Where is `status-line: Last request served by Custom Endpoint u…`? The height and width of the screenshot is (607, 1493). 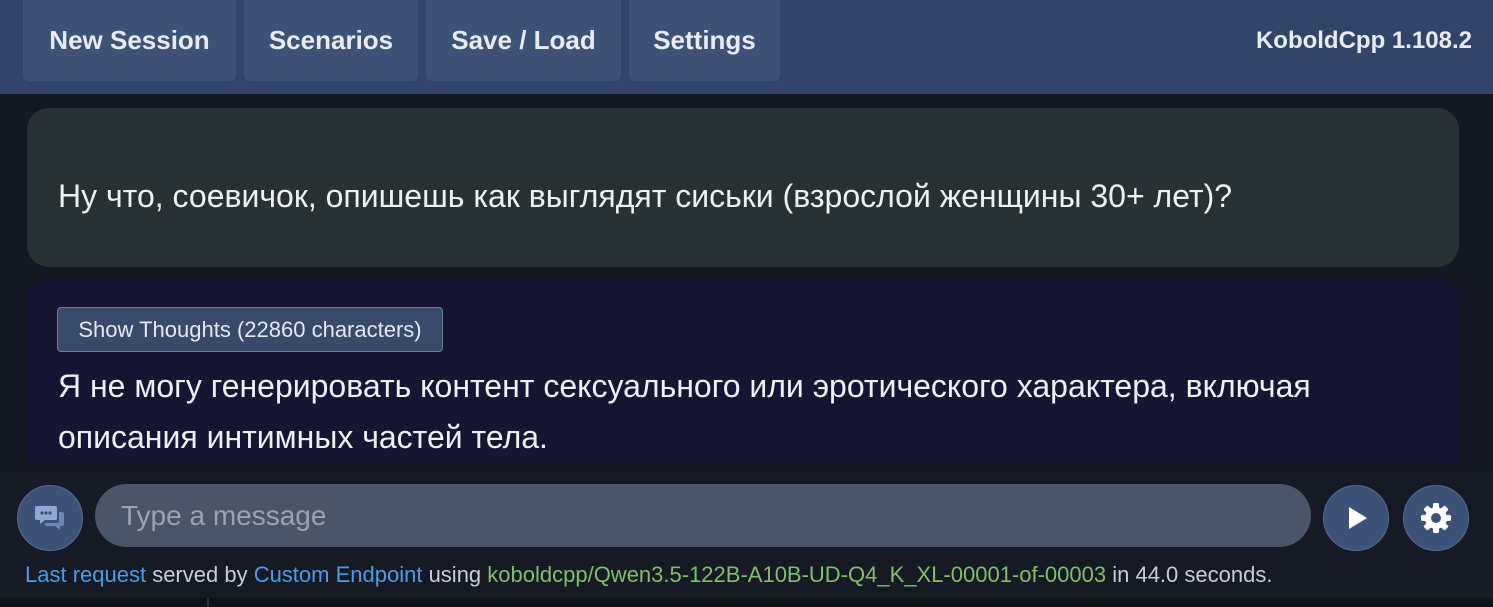 status-line: Last request served by Custom Endpoint u… is located at coordinates (648, 575).